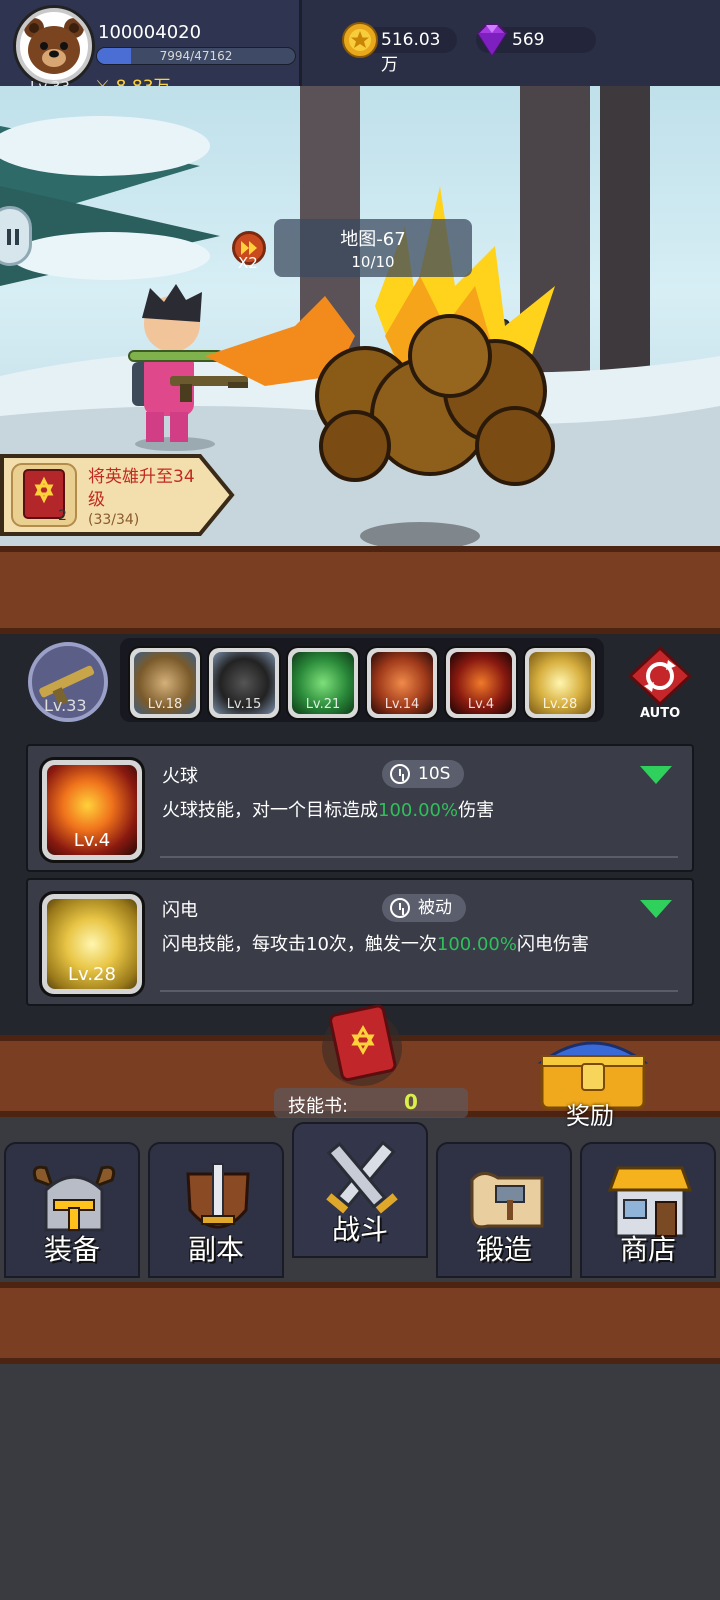 This screenshot has height=1600, width=720. I want to click on skill-book-icon, so click(362, 1044).